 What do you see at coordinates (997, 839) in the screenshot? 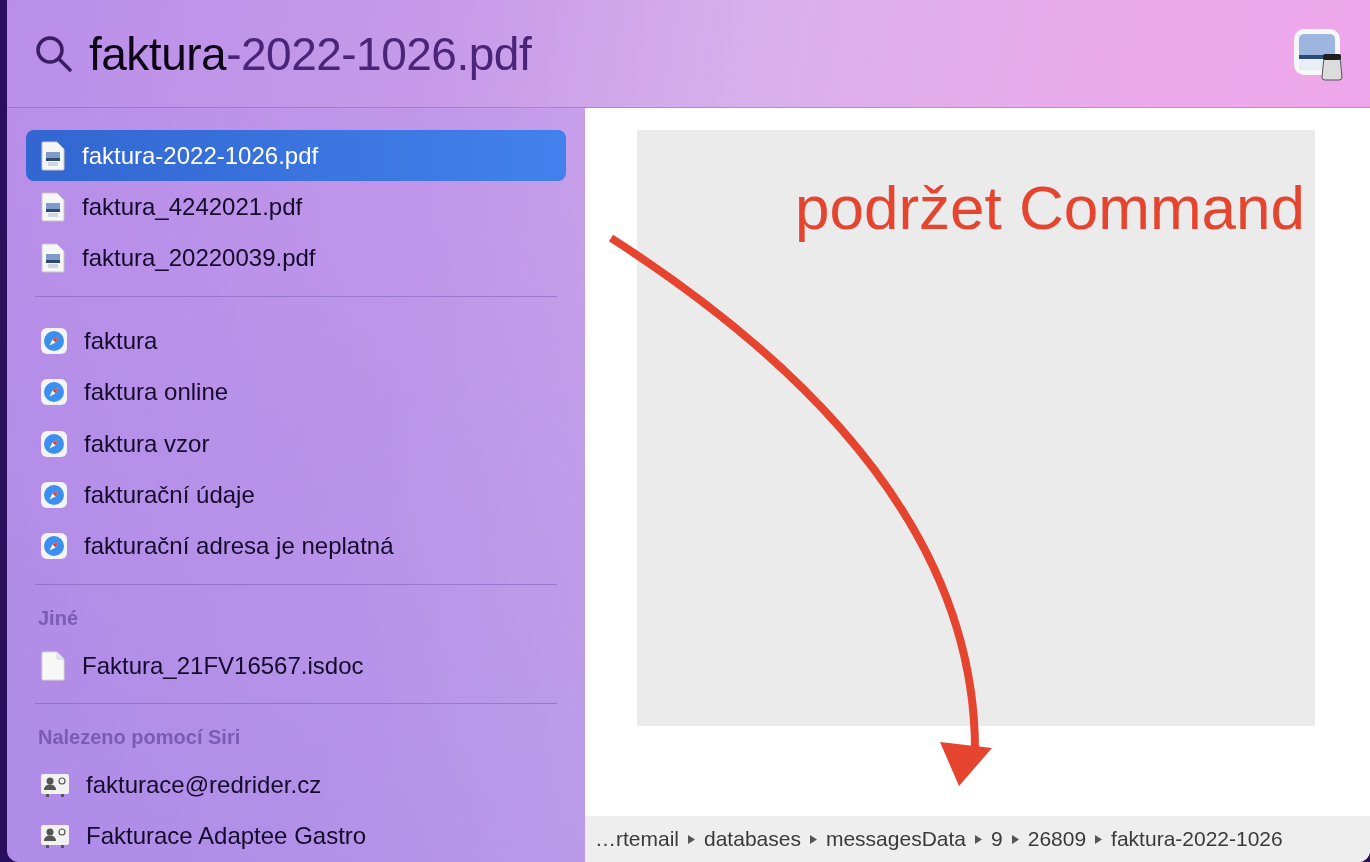
I see `path-segment: 9` at bounding box center [997, 839].